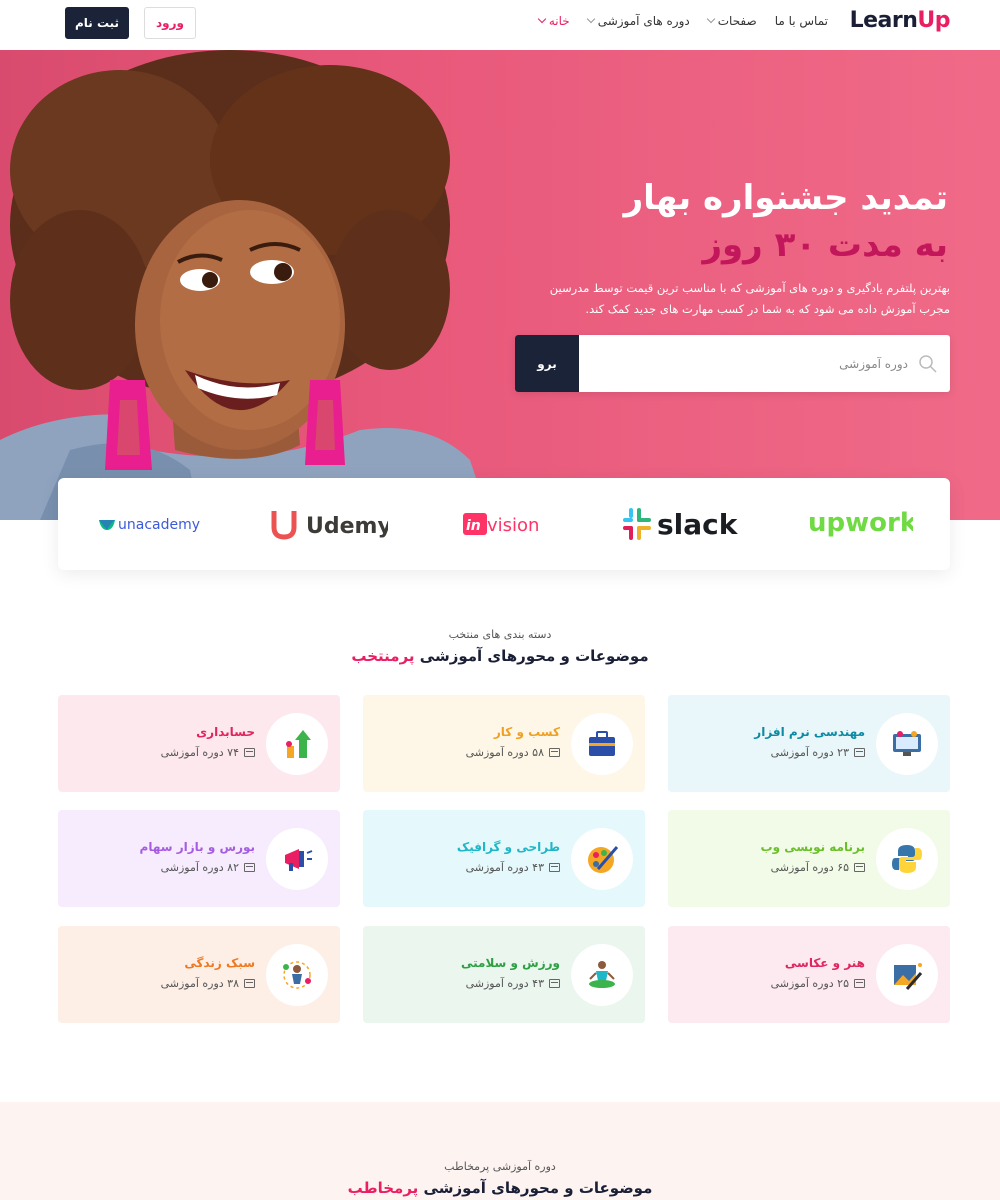 The height and width of the screenshot is (1200, 1000). I want to click on category-name: سبک زندگی, so click(219, 963).